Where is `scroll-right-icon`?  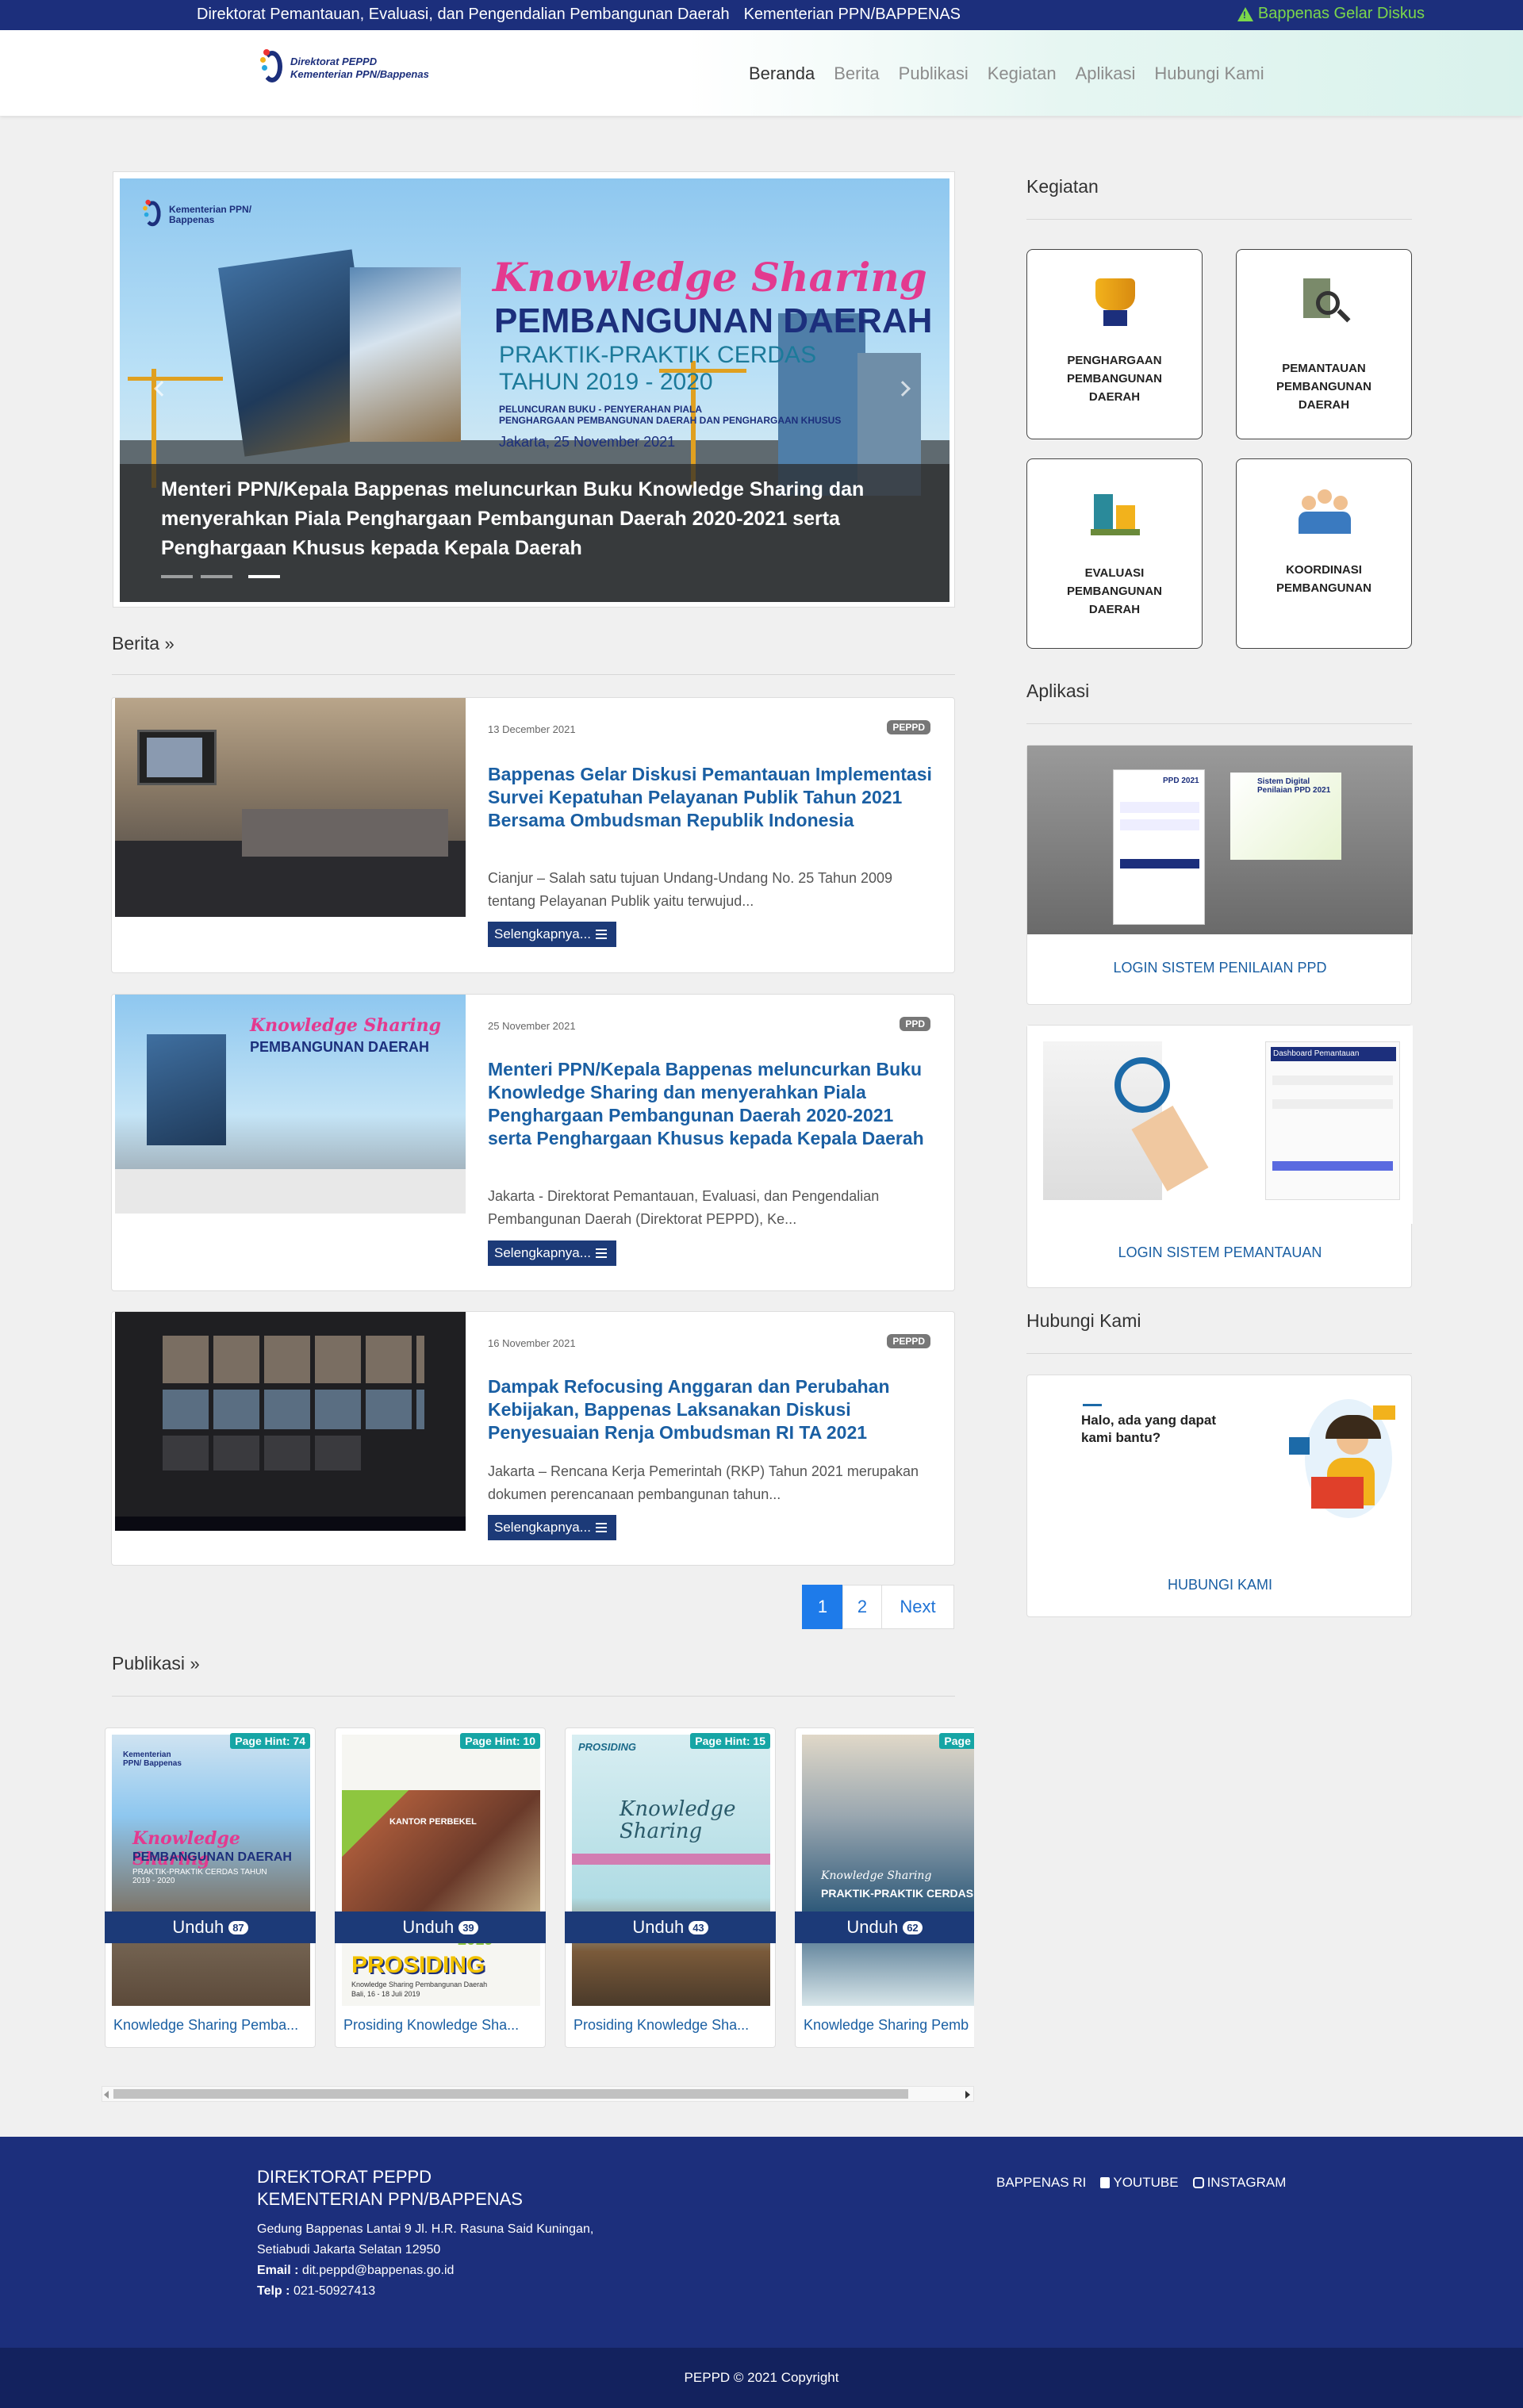
scroll-right-icon is located at coordinates (967, 2095).